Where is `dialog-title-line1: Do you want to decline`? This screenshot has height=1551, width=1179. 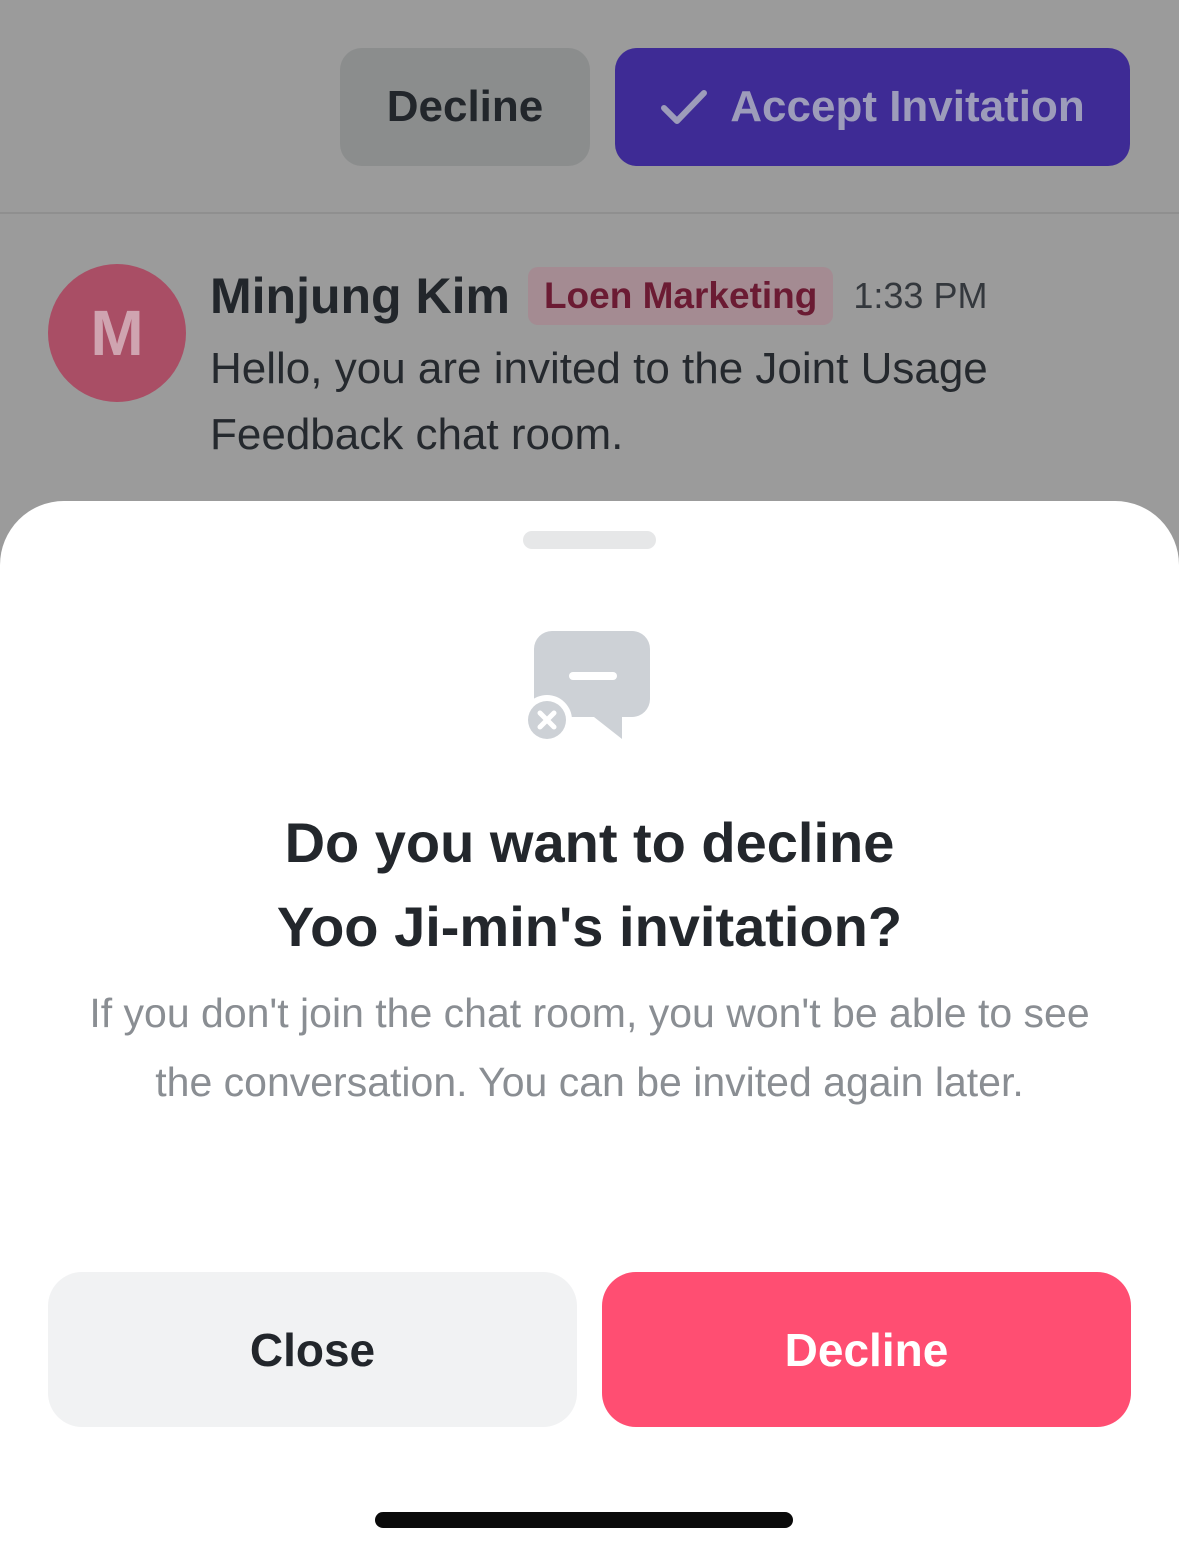 dialog-title-line1: Do you want to decline is located at coordinates (589, 842).